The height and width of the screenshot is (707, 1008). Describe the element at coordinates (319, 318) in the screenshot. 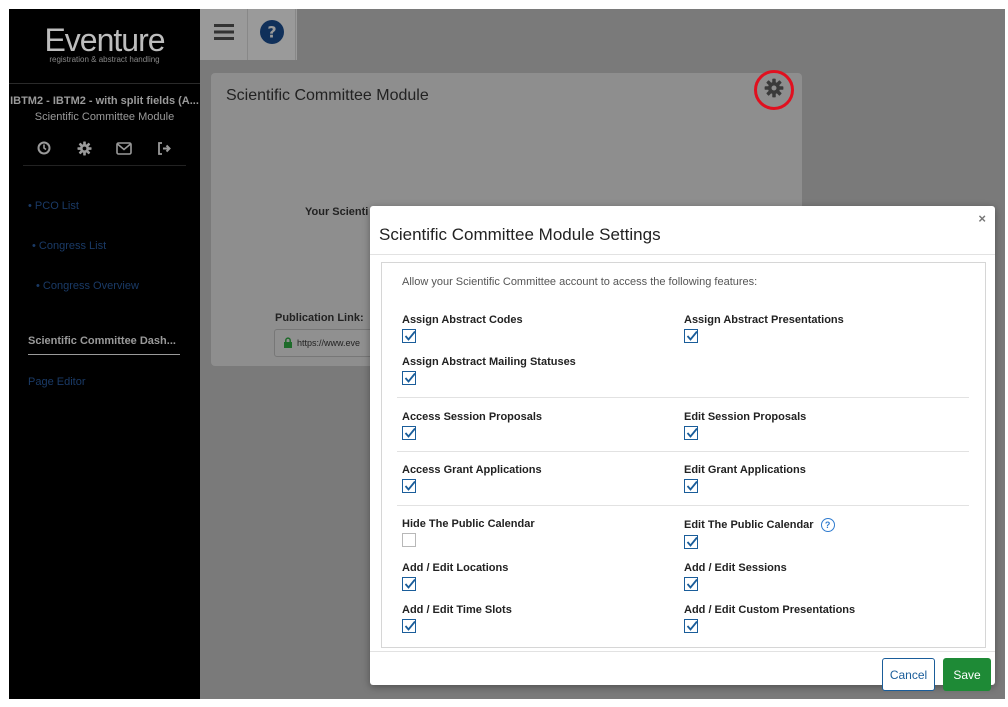

I see `publication-link-label: Publication Link:` at that location.